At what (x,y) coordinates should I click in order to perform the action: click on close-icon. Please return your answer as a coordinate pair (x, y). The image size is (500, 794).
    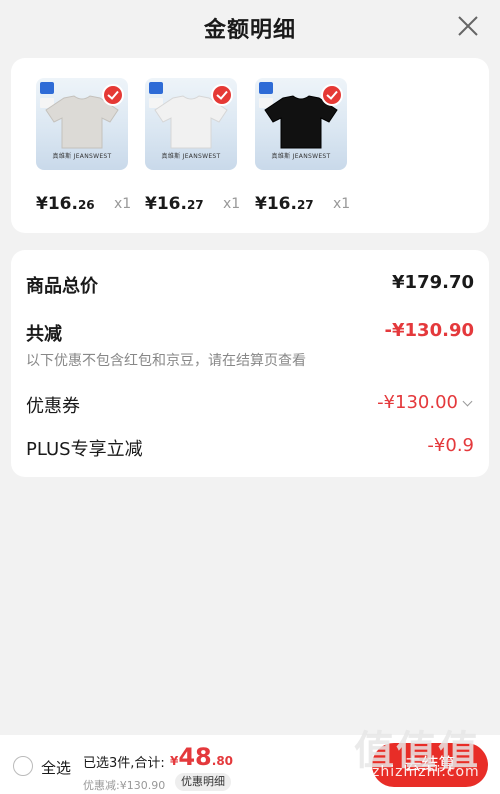
    Looking at the image, I should click on (468, 26).